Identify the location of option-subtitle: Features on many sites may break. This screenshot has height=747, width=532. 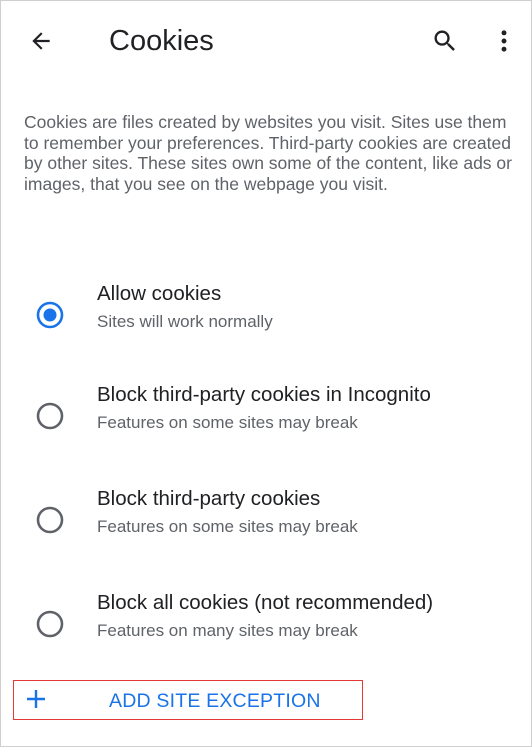
(227, 630).